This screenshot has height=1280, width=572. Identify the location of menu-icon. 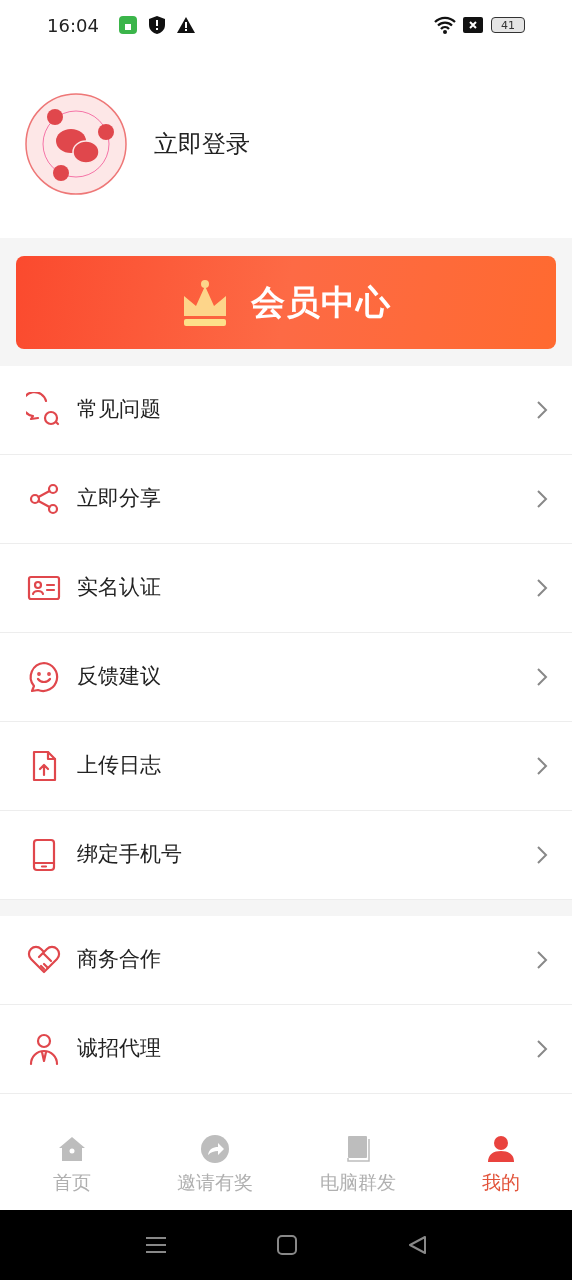
(156, 1245).